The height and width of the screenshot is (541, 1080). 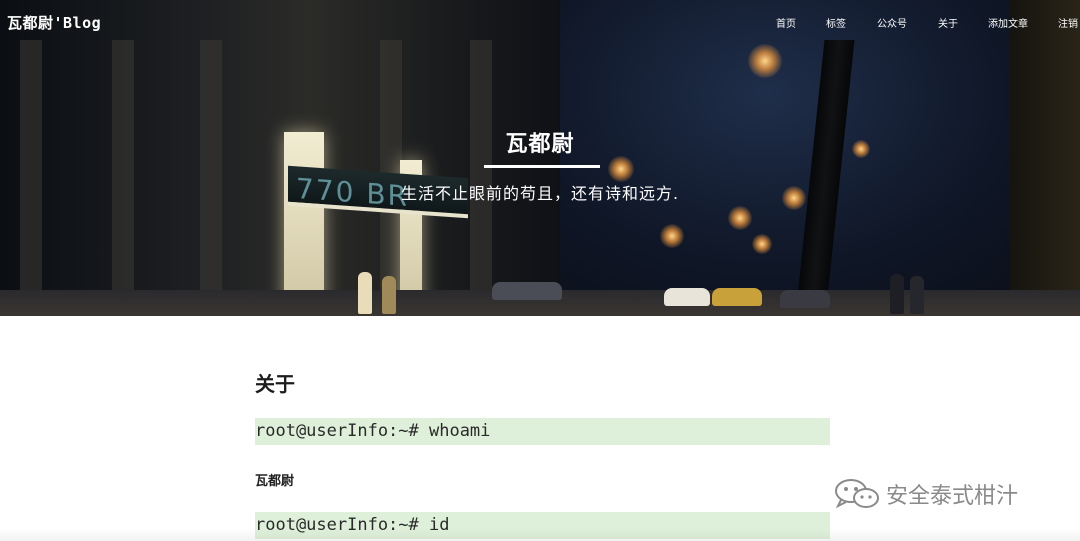 I want to click on hero-building-right, so click(x=1045, y=158).